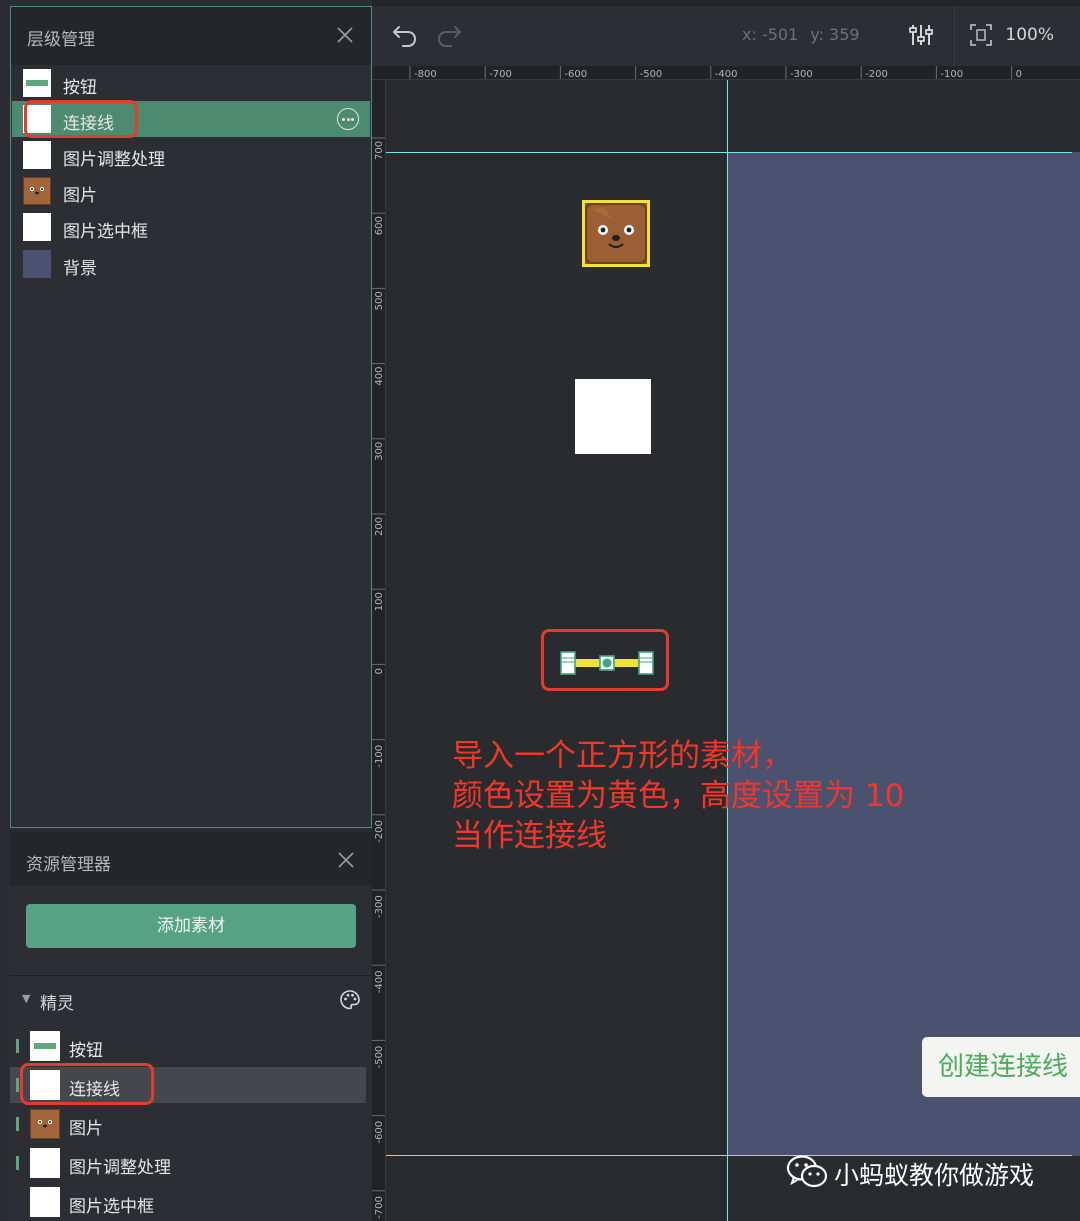 The height and width of the screenshot is (1221, 1080). I want to click on layer-item-label: 图片调整处理, so click(114, 160).